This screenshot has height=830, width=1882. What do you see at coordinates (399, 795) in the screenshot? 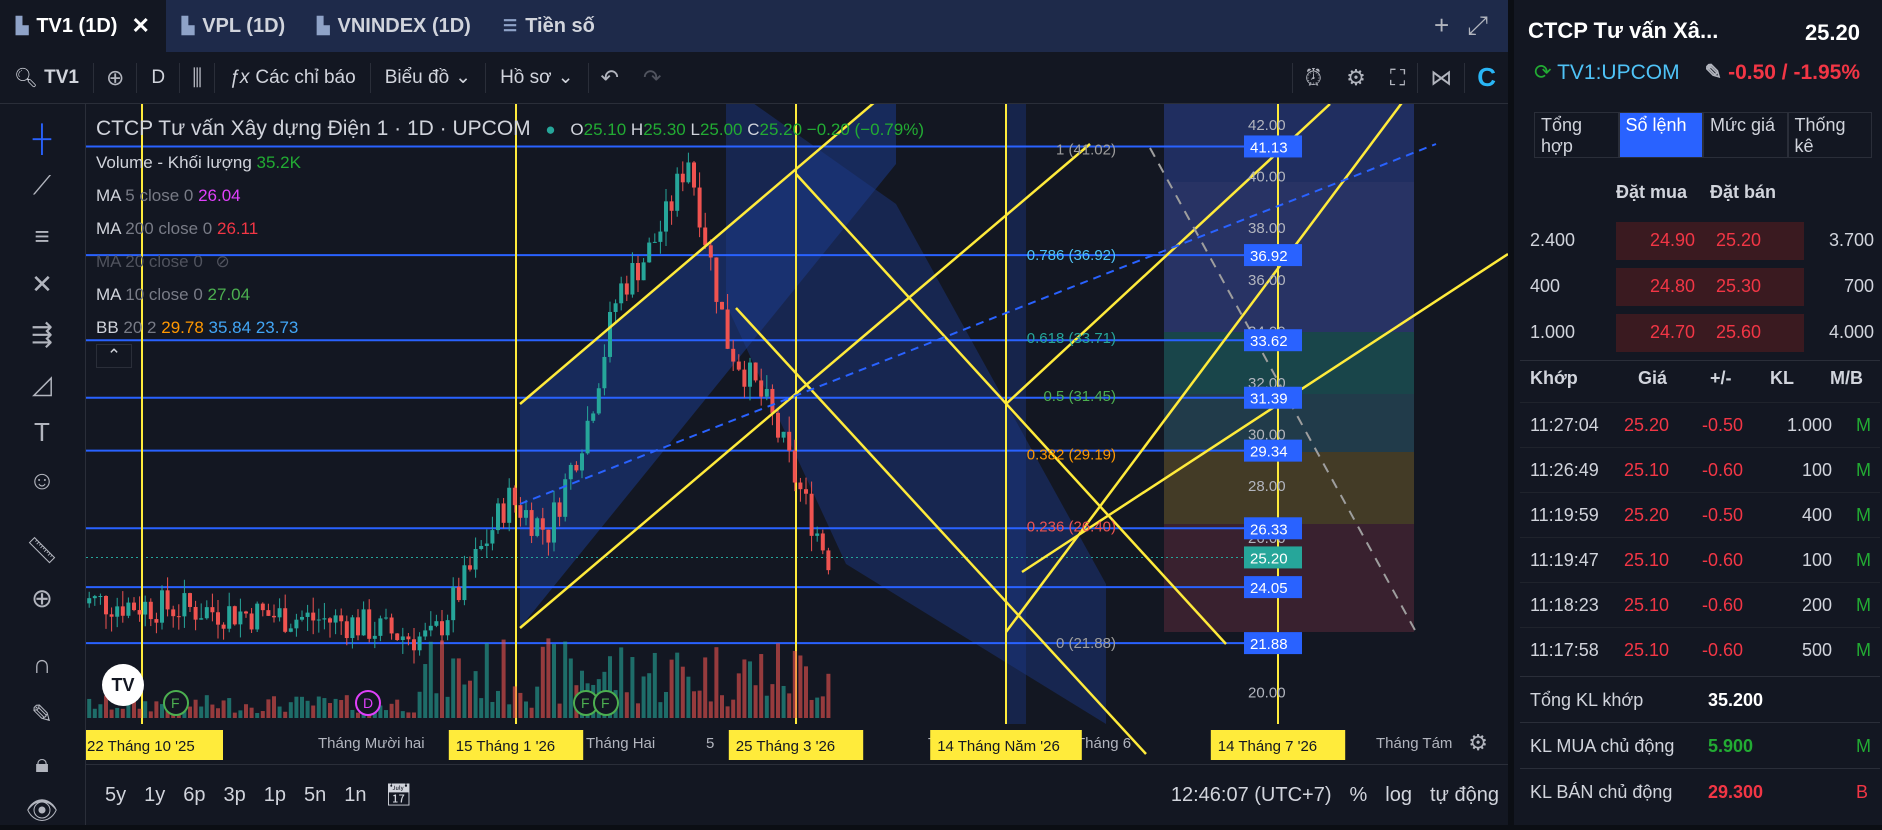
I see `date-range-icon: 📅︎` at bounding box center [399, 795].